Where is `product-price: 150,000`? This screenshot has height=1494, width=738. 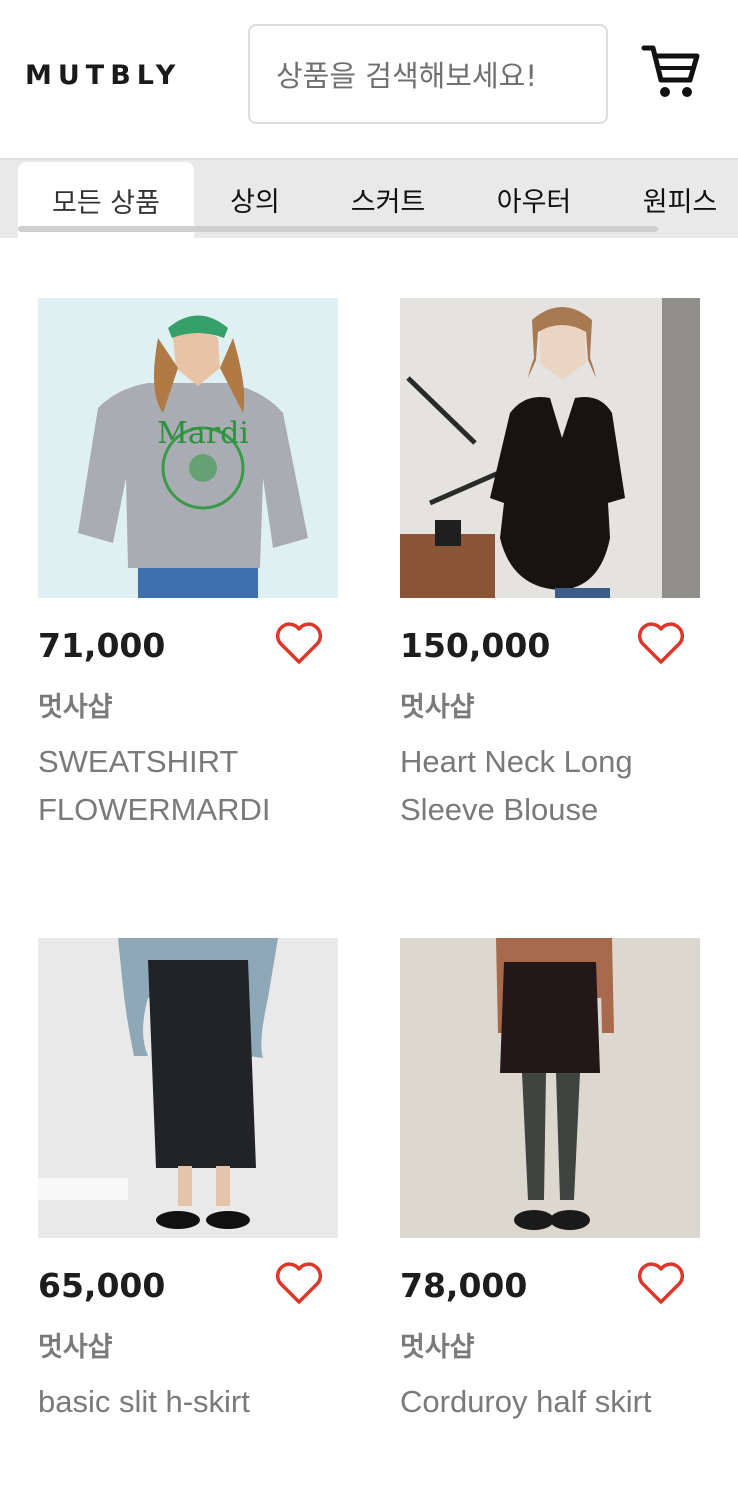
product-price: 150,000 is located at coordinates (475, 645).